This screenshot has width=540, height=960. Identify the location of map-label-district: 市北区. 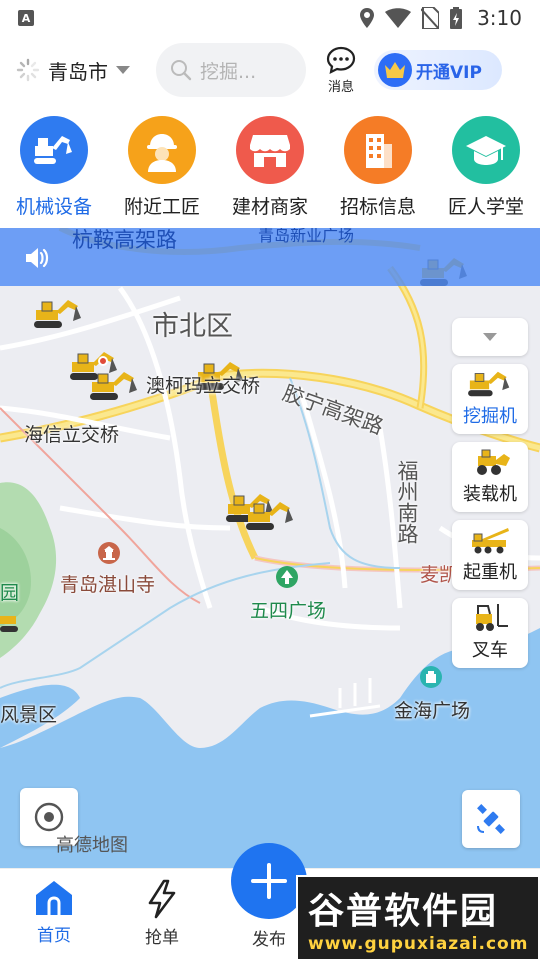
(192, 326).